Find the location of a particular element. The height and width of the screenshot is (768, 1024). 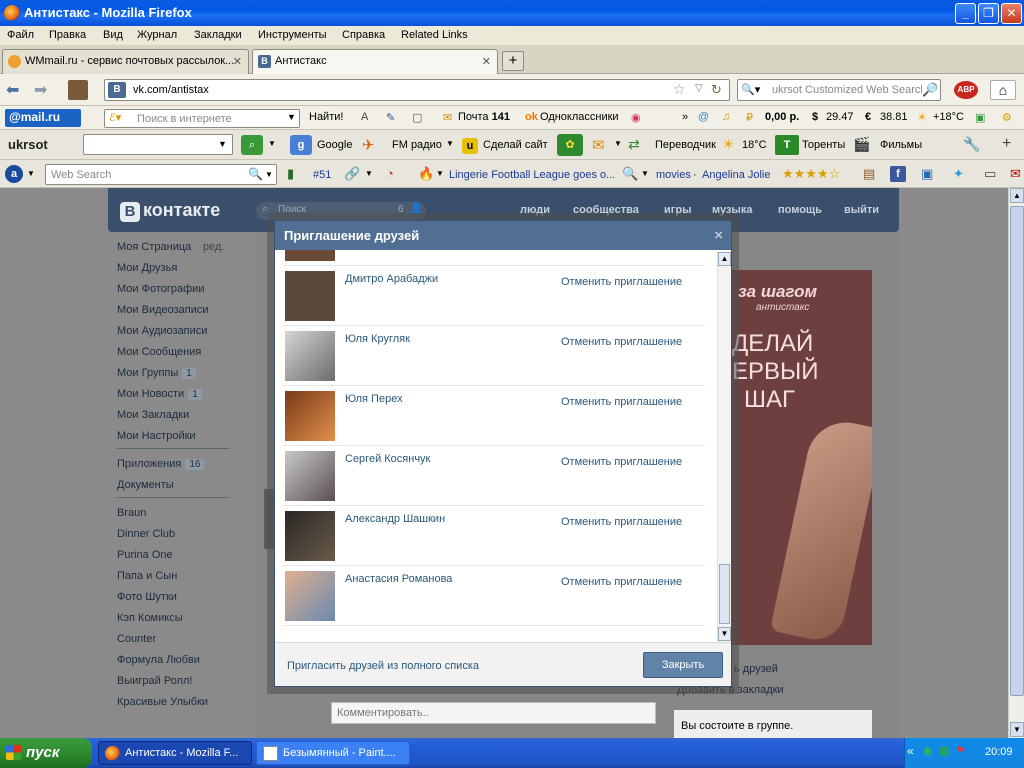

close-icon: × is located at coordinates (718, 235).